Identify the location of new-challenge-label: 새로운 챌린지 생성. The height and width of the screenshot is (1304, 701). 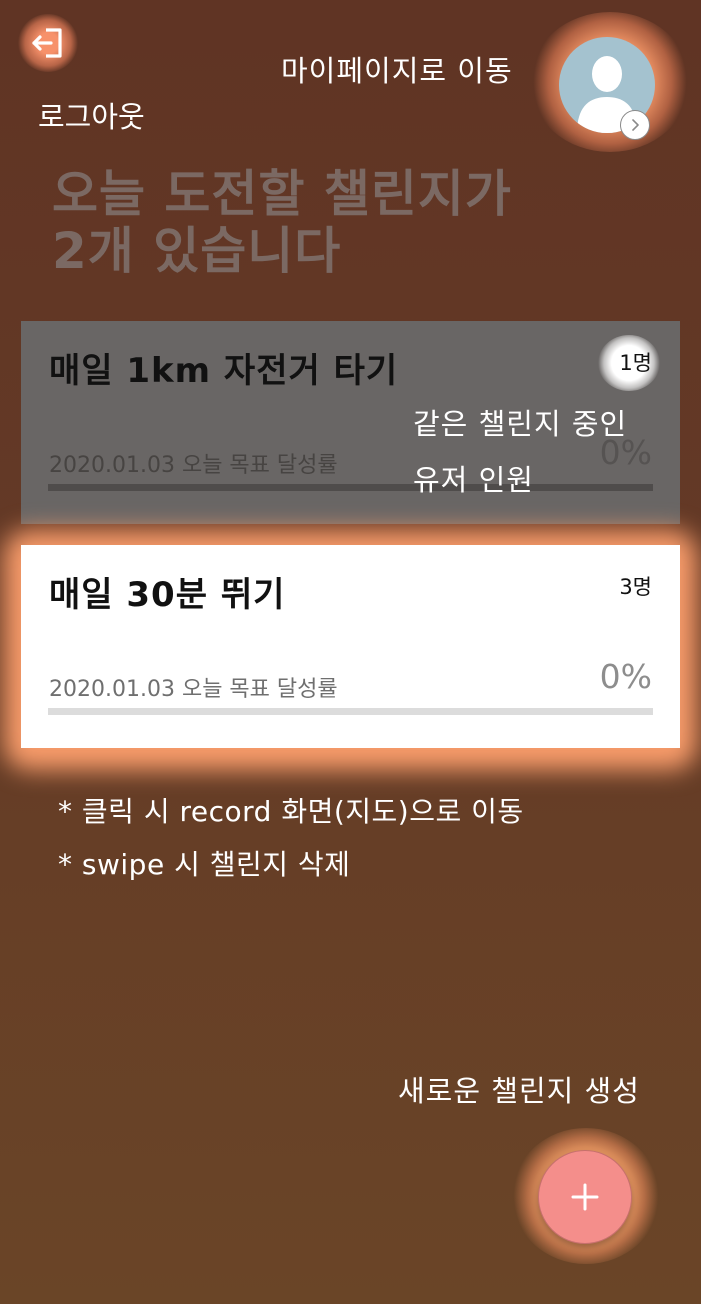
(519, 1091).